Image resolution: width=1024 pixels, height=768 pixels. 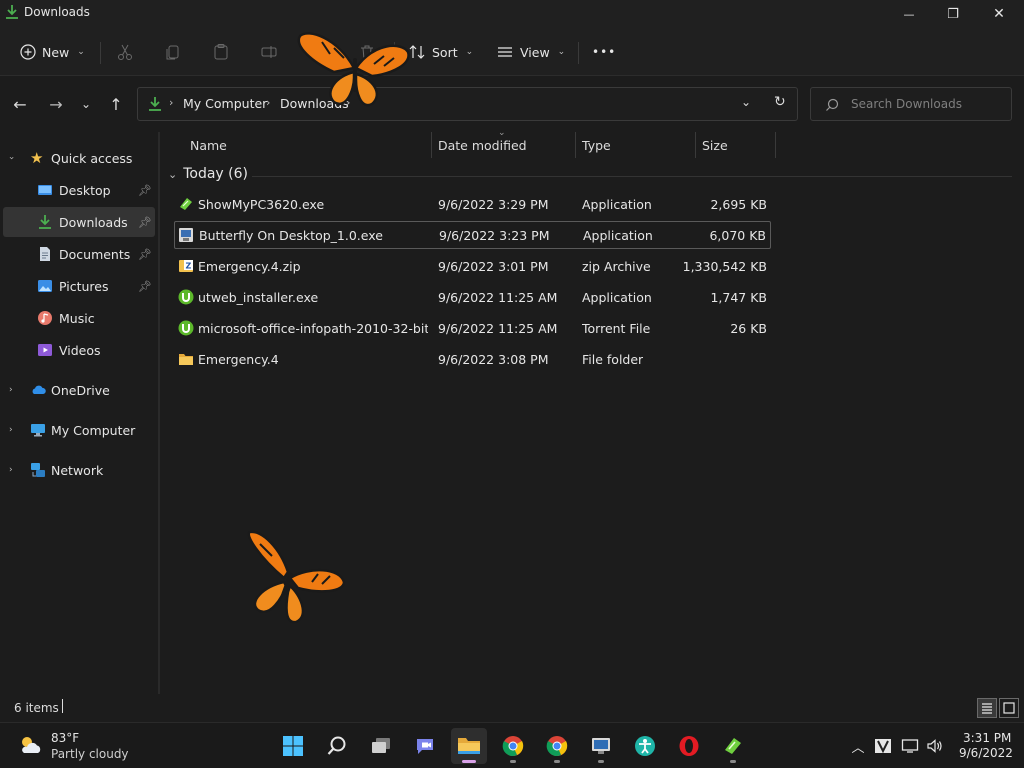 What do you see at coordinates (467, 104) in the screenshot?
I see `address-bar: › My Computer › Downloads › ⌄ ↻` at bounding box center [467, 104].